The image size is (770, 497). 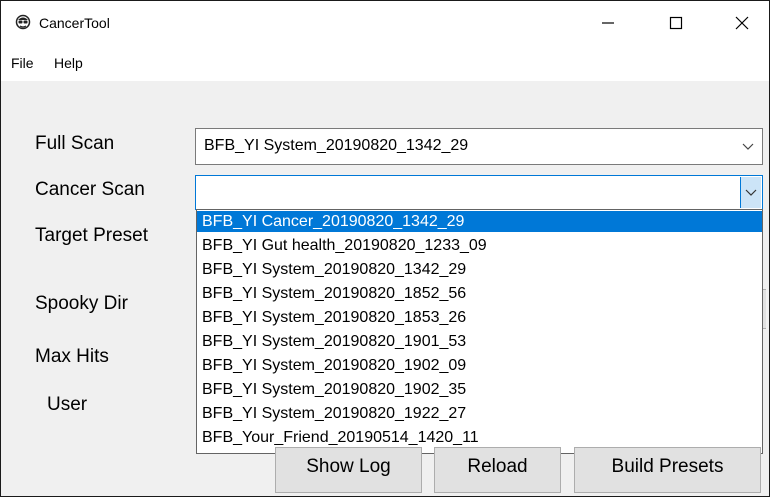 I want to click on menu-file: File, so click(x=22, y=63).